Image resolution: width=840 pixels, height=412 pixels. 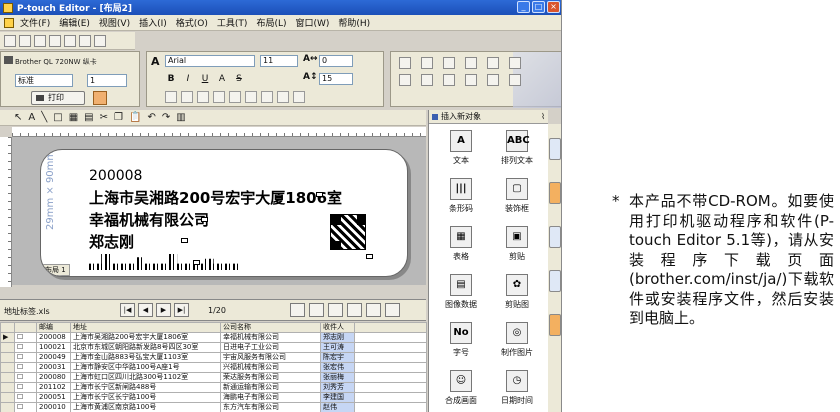 I want to click on table-cell: 张宏伟, so click(x=337, y=367).